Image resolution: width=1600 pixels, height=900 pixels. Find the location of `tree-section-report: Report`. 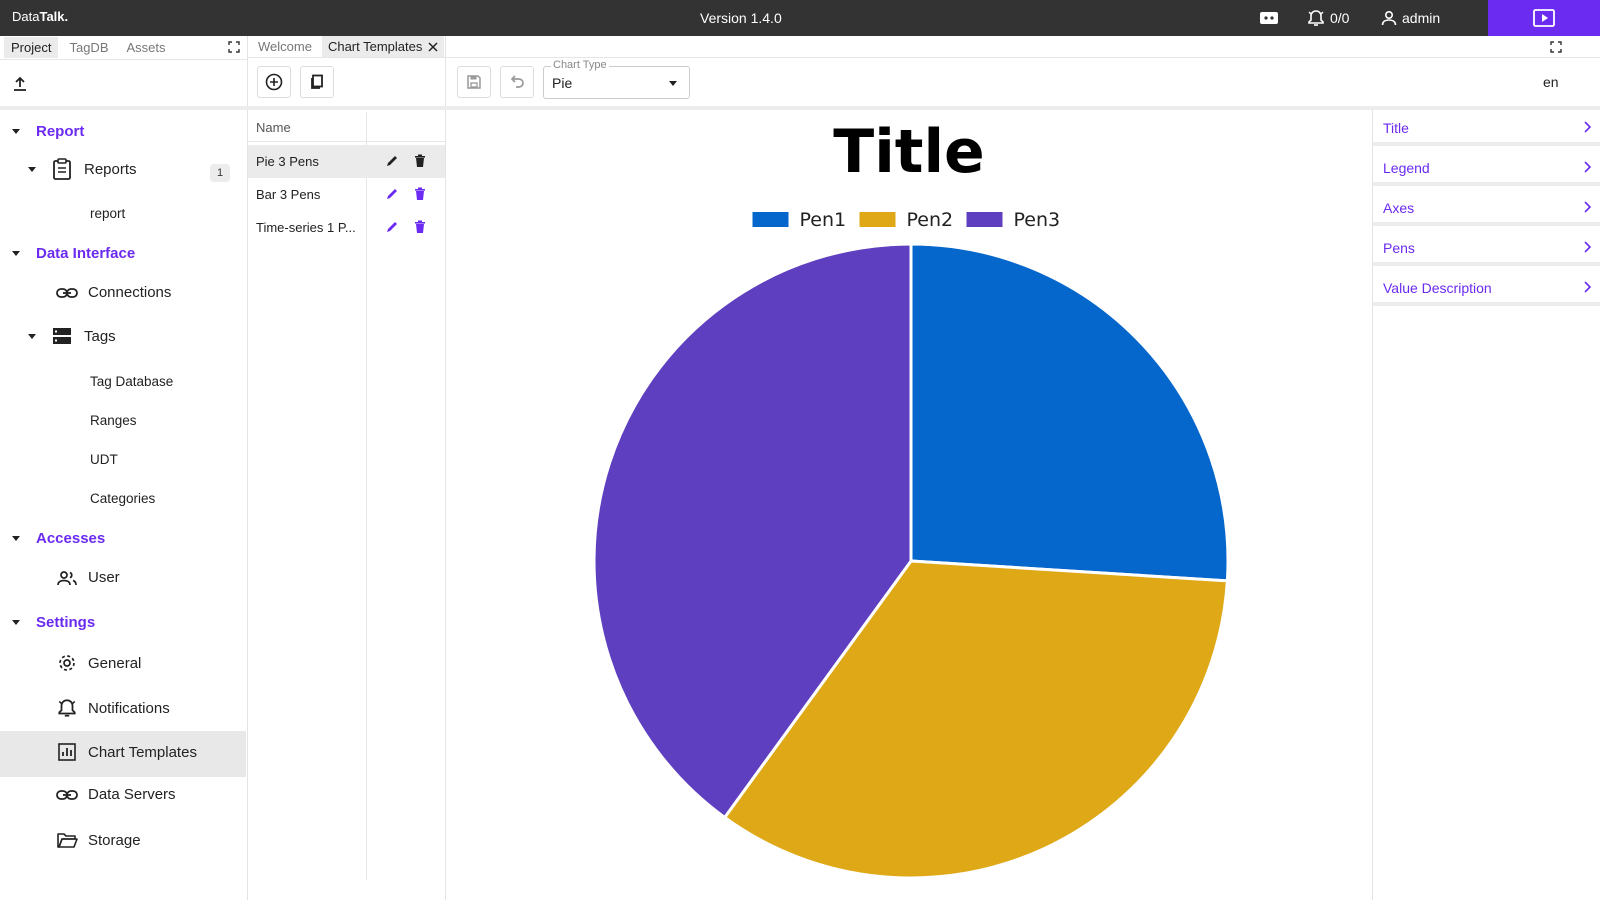

tree-section-report: Report is located at coordinates (48, 131).